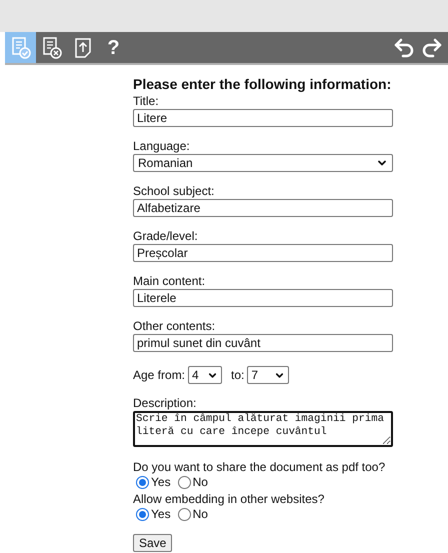  What do you see at coordinates (20, 47) in the screenshot?
I see `clipboard-check-icon` at bounding box center [20, 47].